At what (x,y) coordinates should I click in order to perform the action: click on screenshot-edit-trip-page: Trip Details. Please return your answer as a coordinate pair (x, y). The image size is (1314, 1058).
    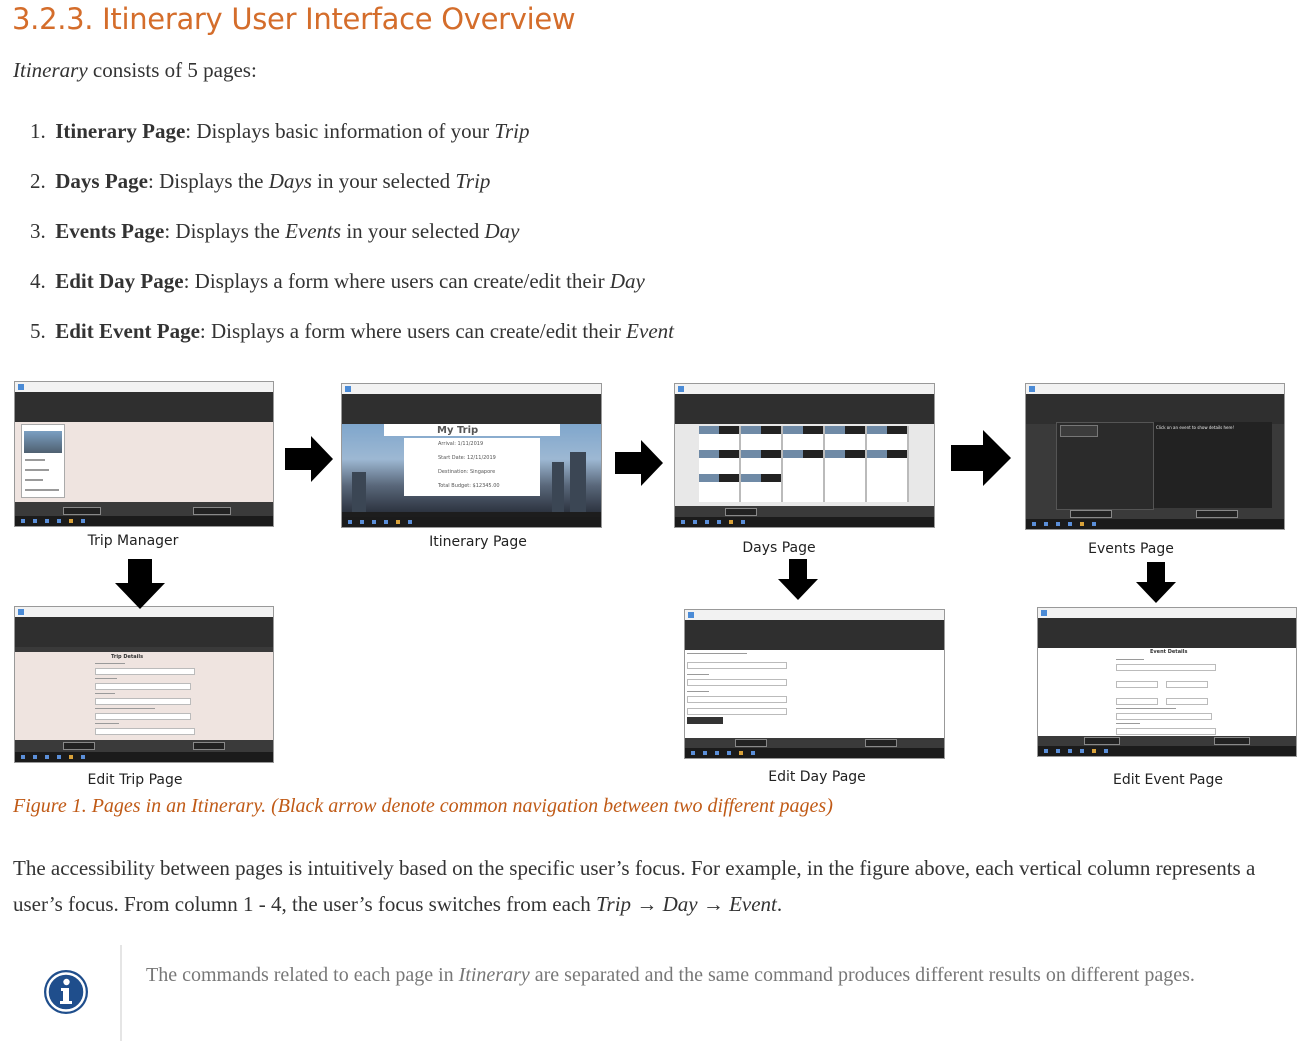
    Looking at the image, I should click on (144, 684).